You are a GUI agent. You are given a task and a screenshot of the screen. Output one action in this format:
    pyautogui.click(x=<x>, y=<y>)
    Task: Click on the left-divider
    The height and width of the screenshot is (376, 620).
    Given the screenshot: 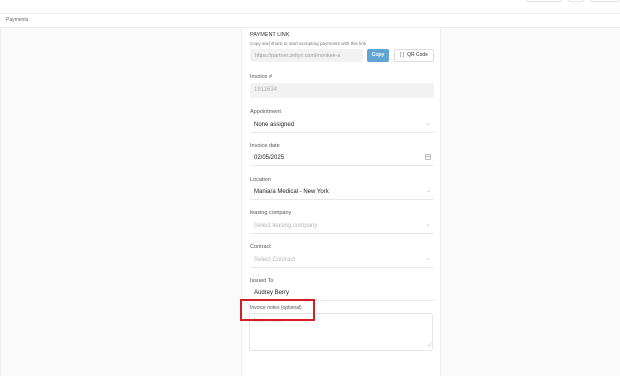 What is the action you would take?
    pyautogui.click(x=0, y=202)
    